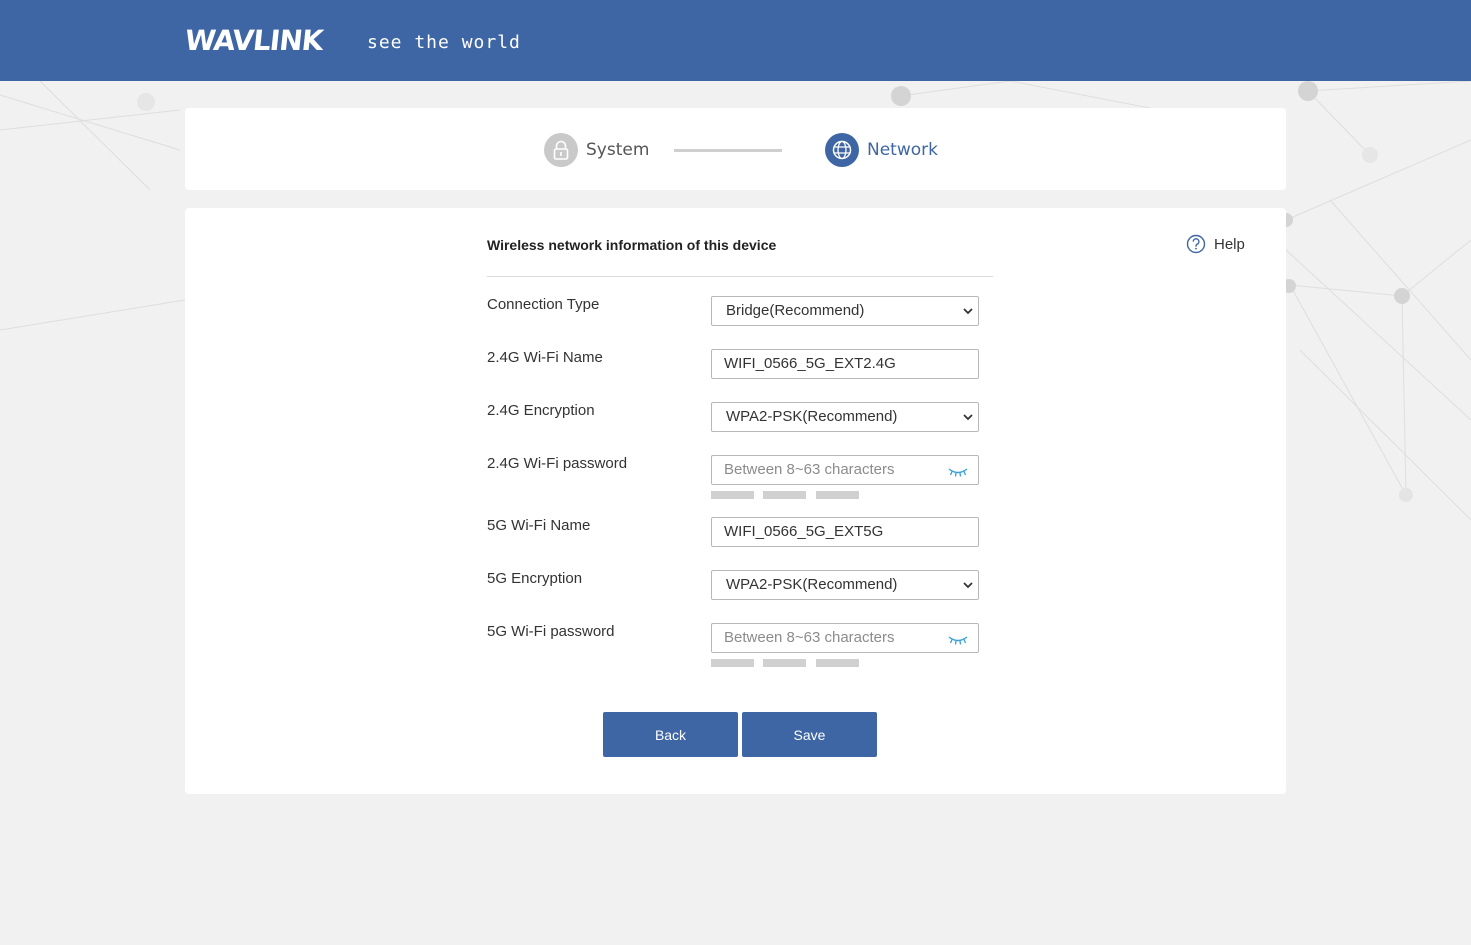 This screenshot has width=1471, height=945. What do you see at coordinates (740, 276) in the screenshot?
I see `section-divider` at bounding box center [740, 276].